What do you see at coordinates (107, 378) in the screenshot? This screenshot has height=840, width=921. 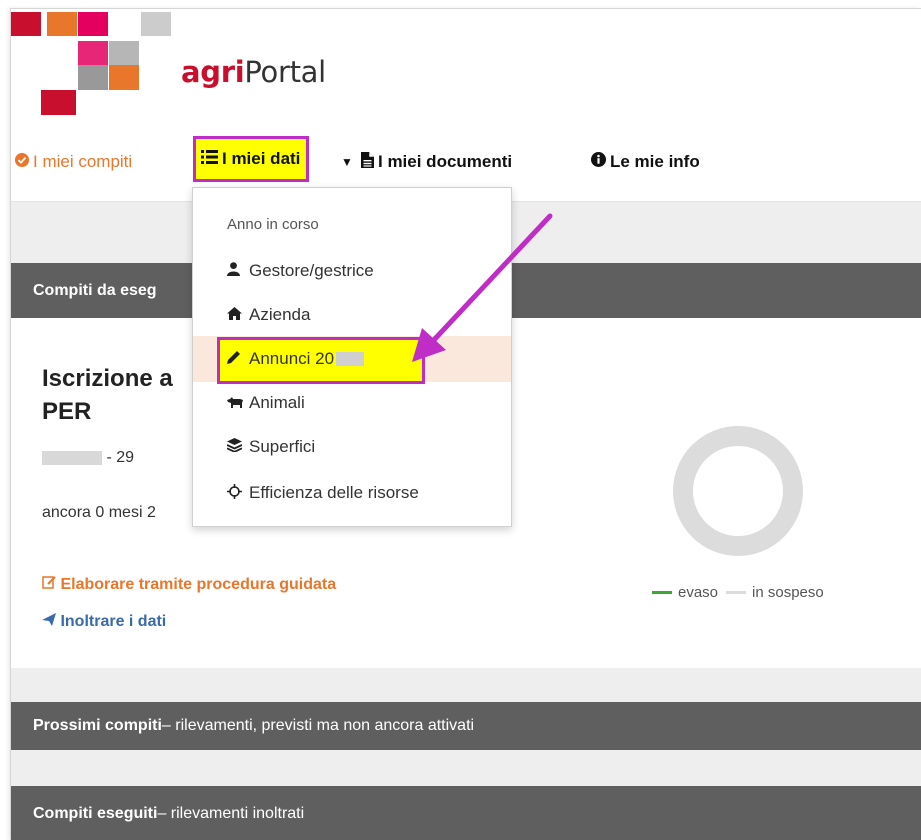 I see `task-title: Iscrizione a` at bounding box center [107, 378].